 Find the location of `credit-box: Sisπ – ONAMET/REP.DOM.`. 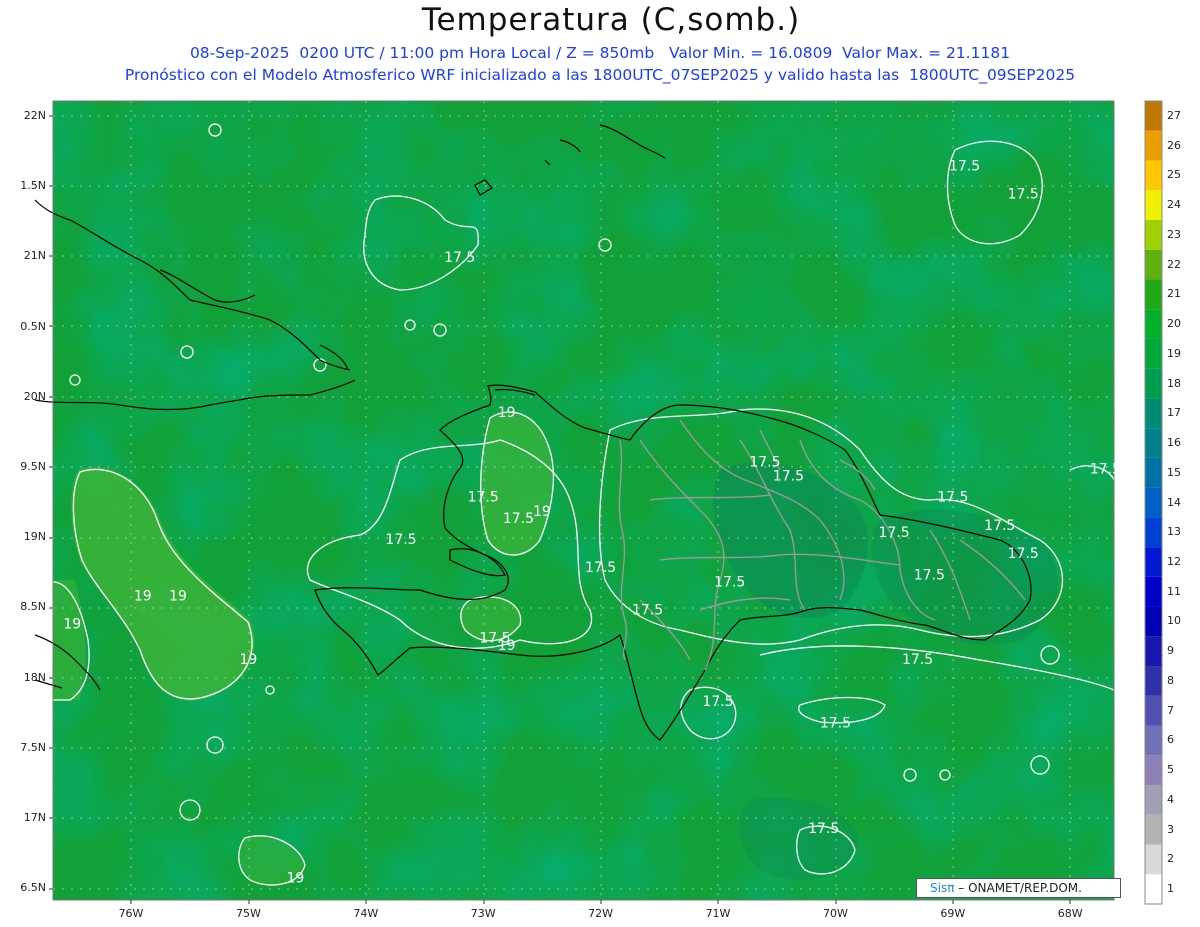

credit-box: Sisπ – ONAMET/REP.DOM. is located at coordinates (1018, 888).